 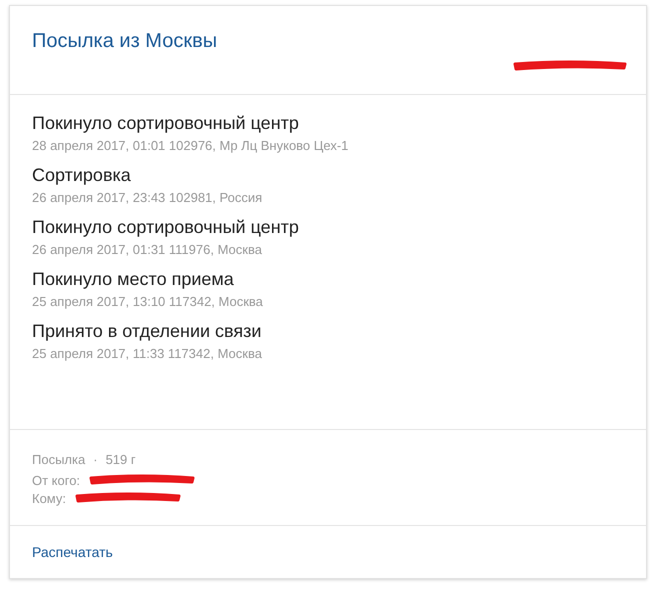 What do you see at coordinates (56, 480) in the screenshot?
I see `sender-label: От кого:` at bounding box center [56, 480].